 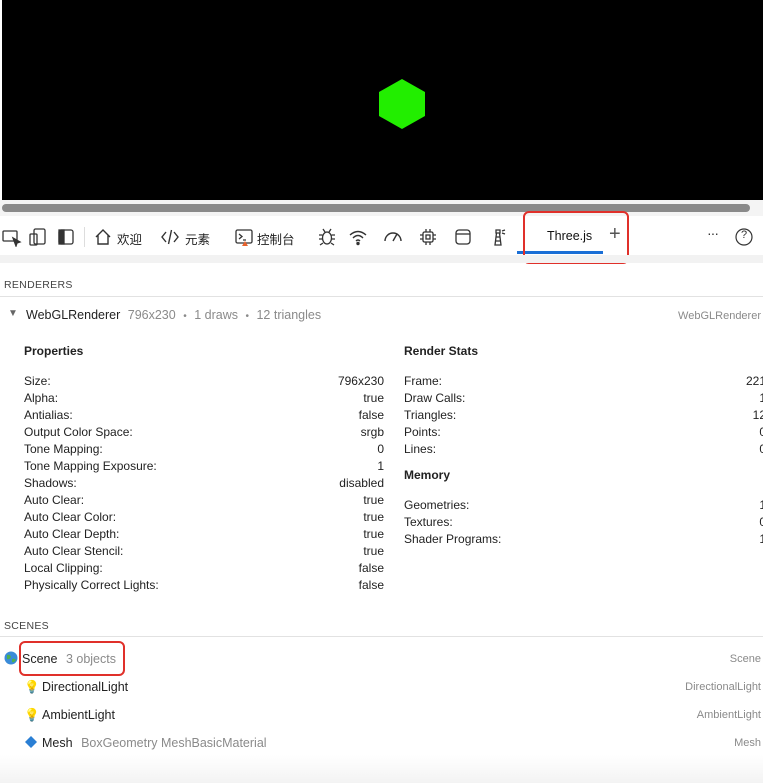 I want to click on more-options-icon: ···, so click(x=713, y=233).